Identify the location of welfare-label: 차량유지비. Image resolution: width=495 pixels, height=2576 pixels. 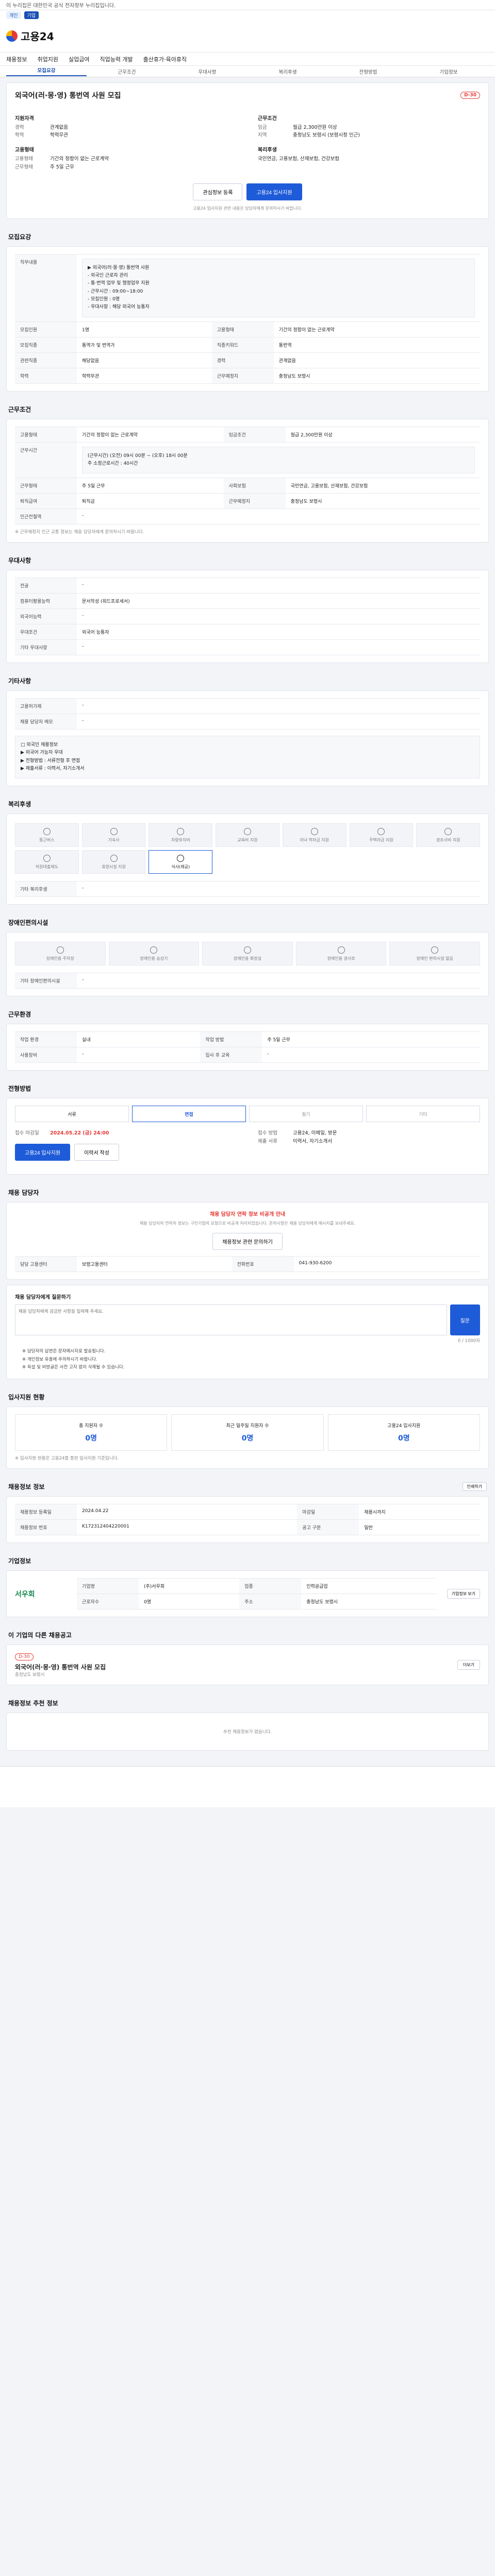
(180, 839).